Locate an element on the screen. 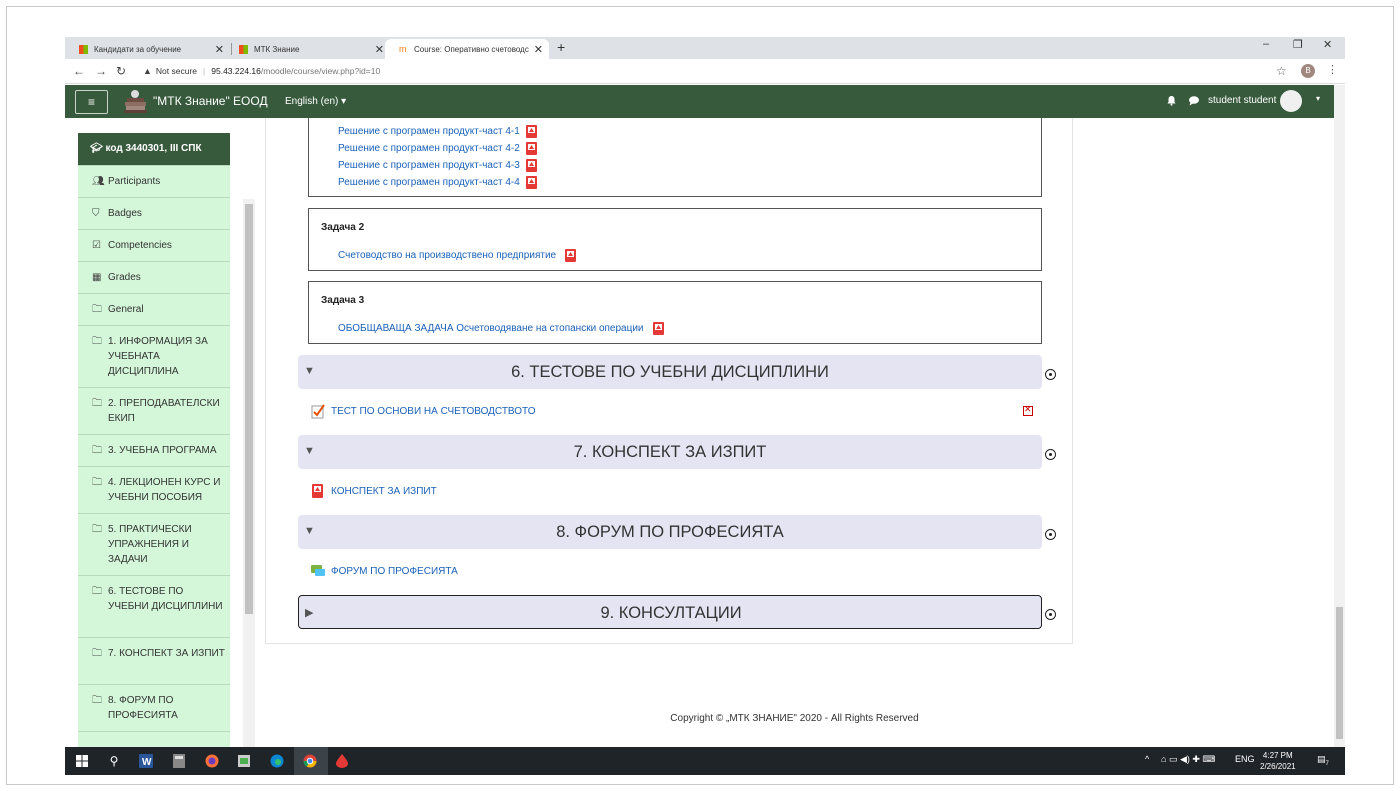  resource-link: Решение с програмен продукт-част 4-2 is located at coordinates (437, 148).